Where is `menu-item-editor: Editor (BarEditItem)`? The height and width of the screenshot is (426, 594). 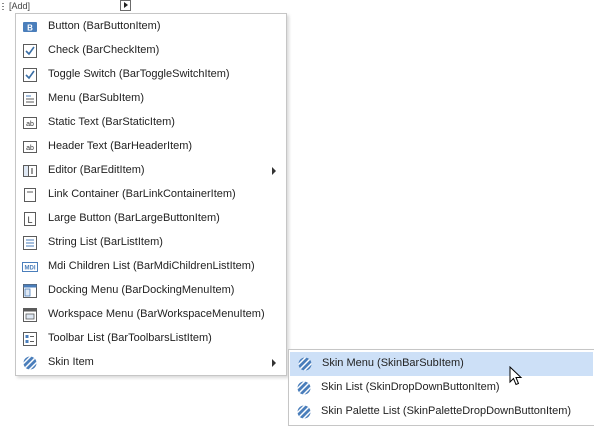
menu-item-editor: Editor (BarEditItem) is located at coordinates (151, 171).